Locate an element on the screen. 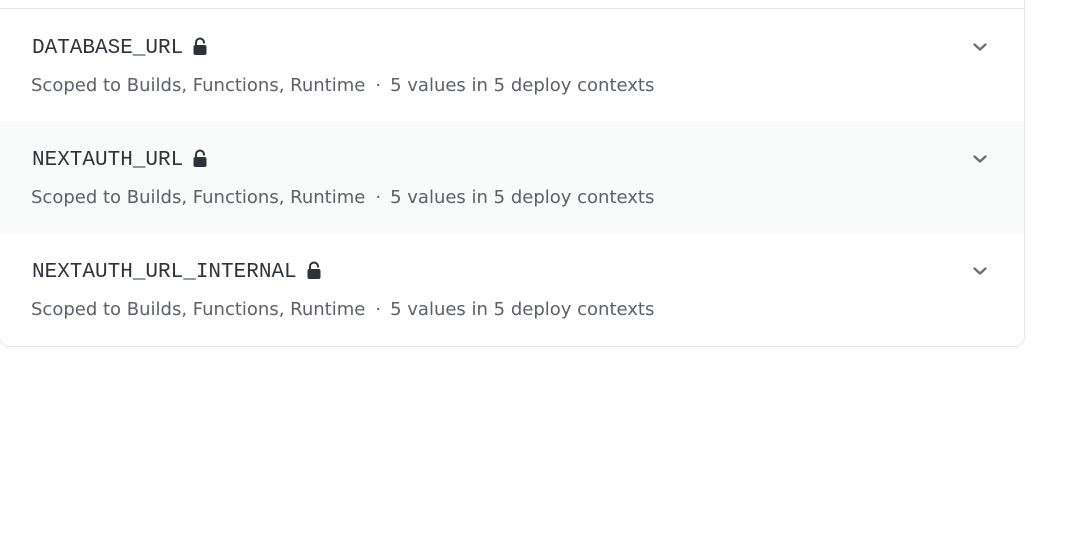 The width and height of the screenshot is (1065, 551). variable-name-heading: NEXTAUTH_URL is located at coordinates (120, 160).